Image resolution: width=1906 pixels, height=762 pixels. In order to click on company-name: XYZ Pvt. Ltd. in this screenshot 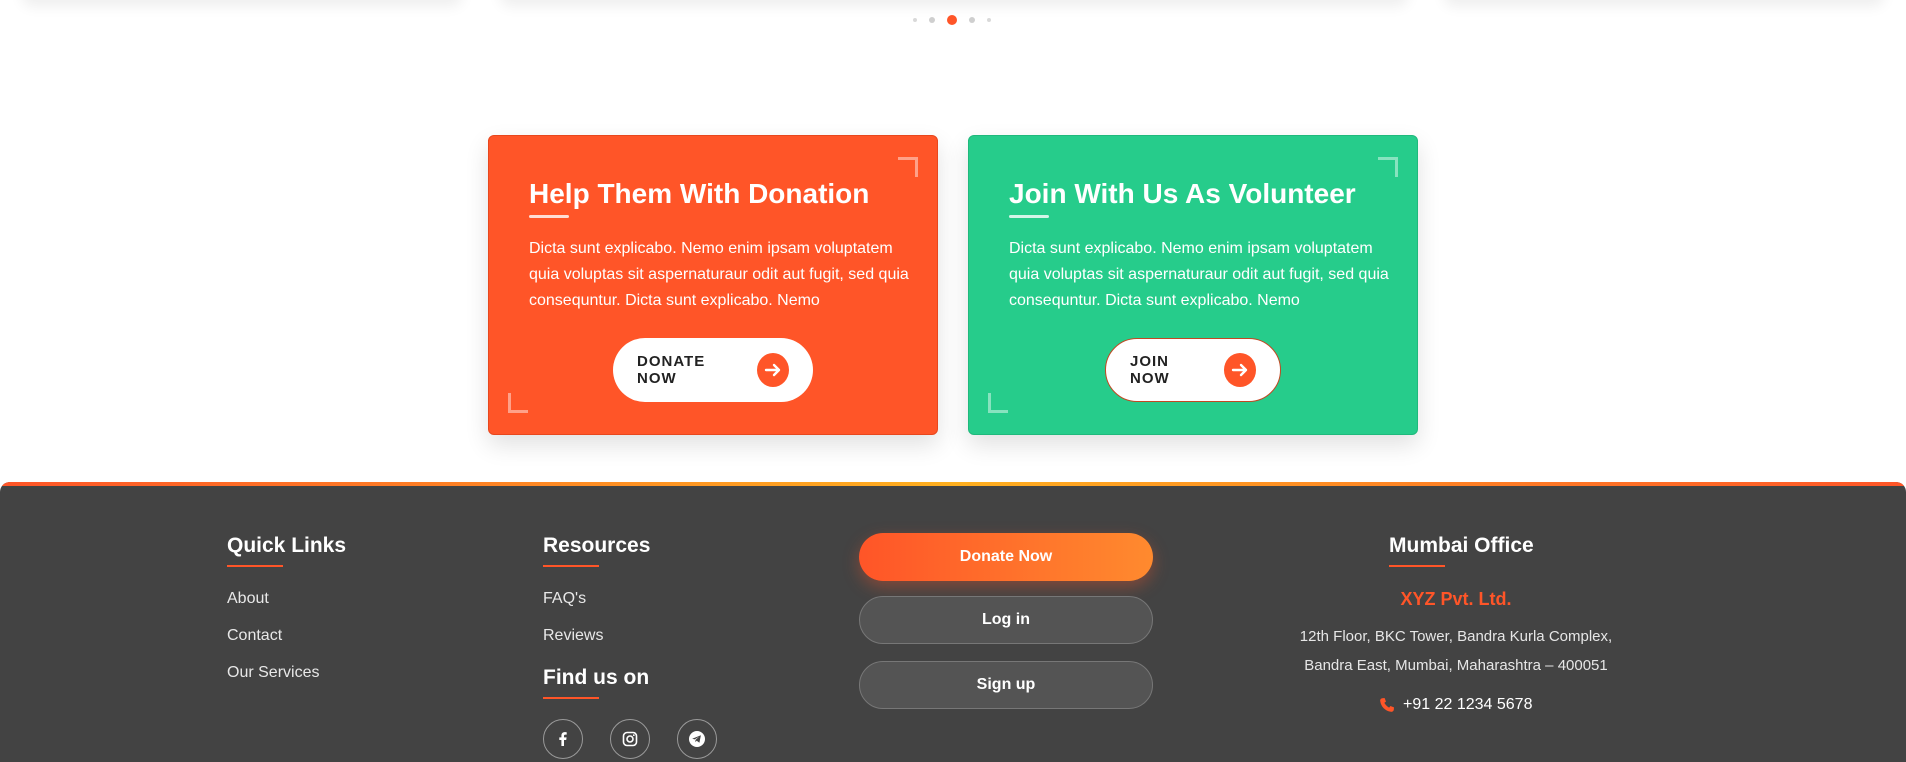, I will do `click(1456, 599)`.